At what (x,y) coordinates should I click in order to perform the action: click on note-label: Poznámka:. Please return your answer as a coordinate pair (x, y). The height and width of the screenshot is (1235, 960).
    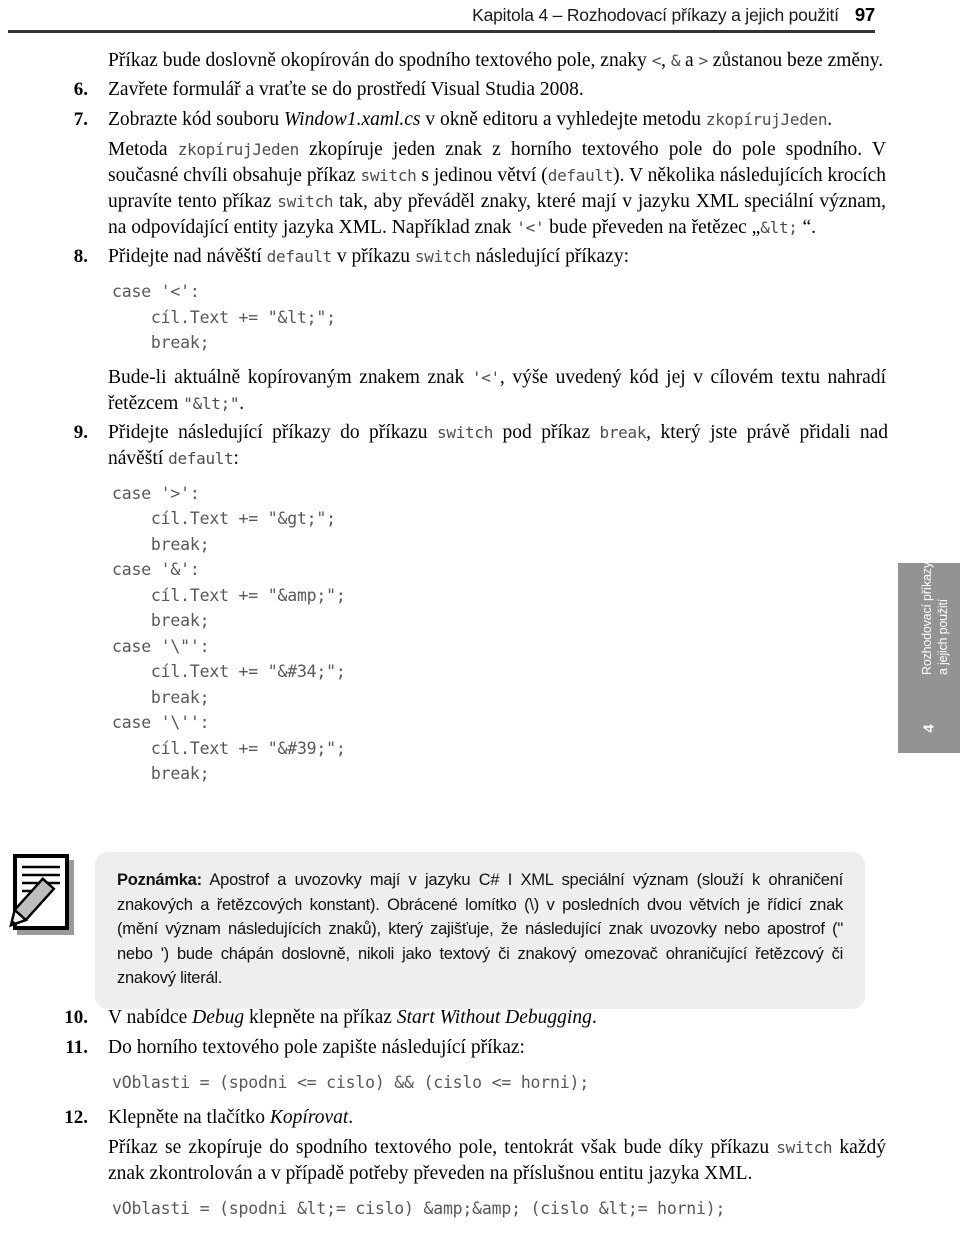
    Looking at the image, I should click on (159, 880).